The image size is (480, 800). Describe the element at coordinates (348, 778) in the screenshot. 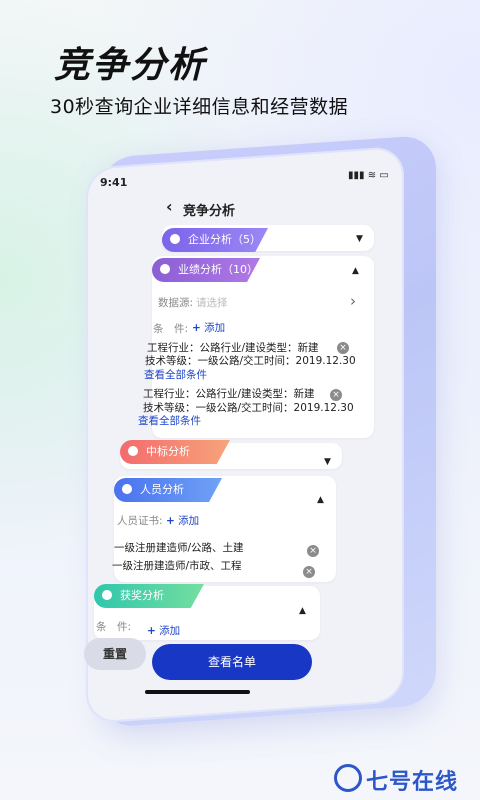

I see `search-icon` at that location.